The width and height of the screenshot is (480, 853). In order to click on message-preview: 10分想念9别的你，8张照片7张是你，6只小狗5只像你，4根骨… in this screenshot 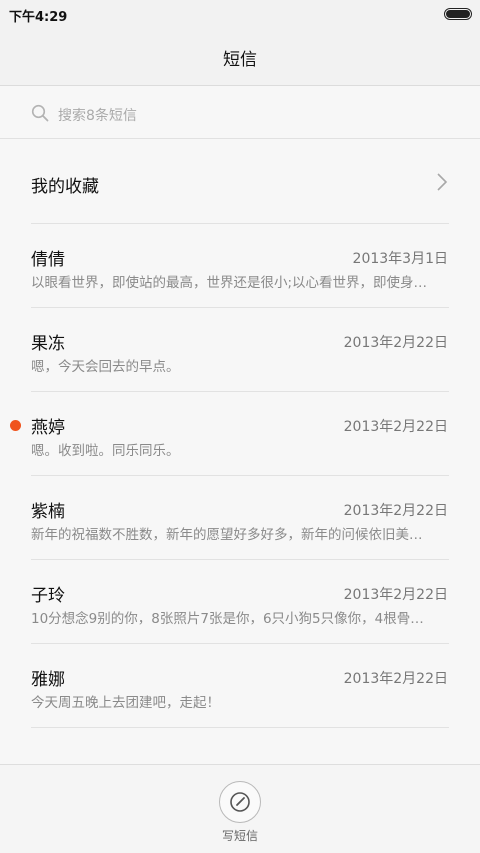, I will do `click(227, 619)`.